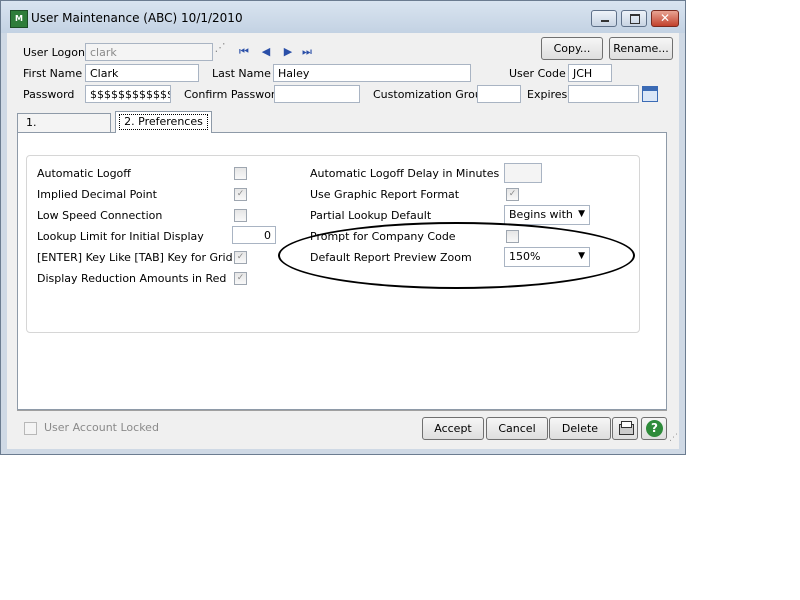 The height and width of the screenshot is (600, 800). I want to click on graphic-report-format-checkbox: ✓, so click(512, 194).